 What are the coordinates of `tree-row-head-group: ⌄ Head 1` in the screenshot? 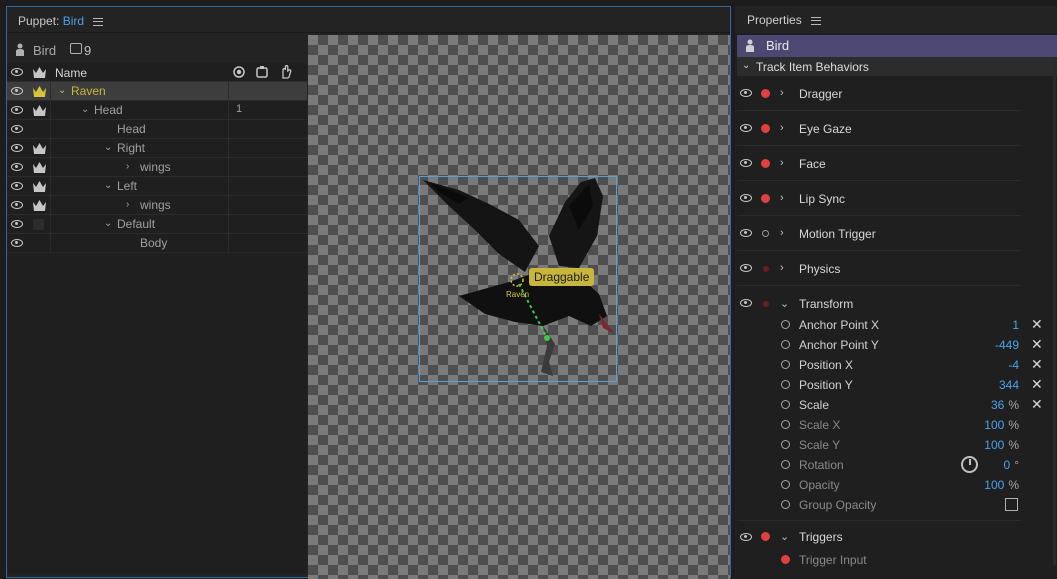 It's located at (157, 110).